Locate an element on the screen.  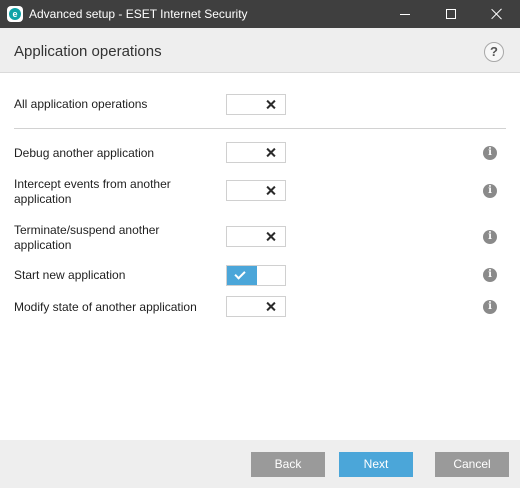
toggle-intercept is located at coordinates (256, 190).